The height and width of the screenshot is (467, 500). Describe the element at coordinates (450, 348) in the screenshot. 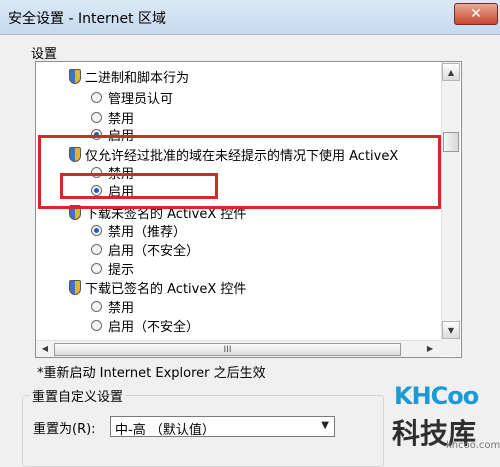

I see `scroll-corner` at that location.